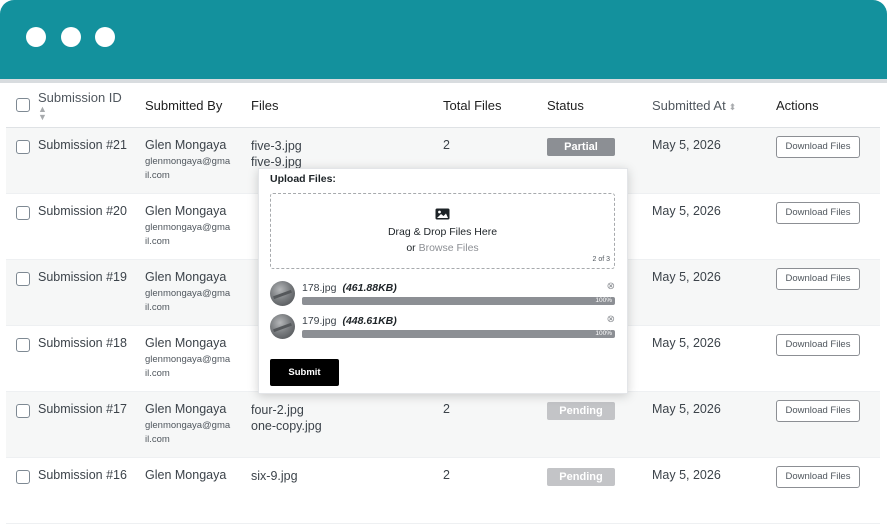 This screenshot has width=887, height=524. Describe the element at coordinates (304, 372) in the screenshot. I see `submit-button: Submit` at that location.